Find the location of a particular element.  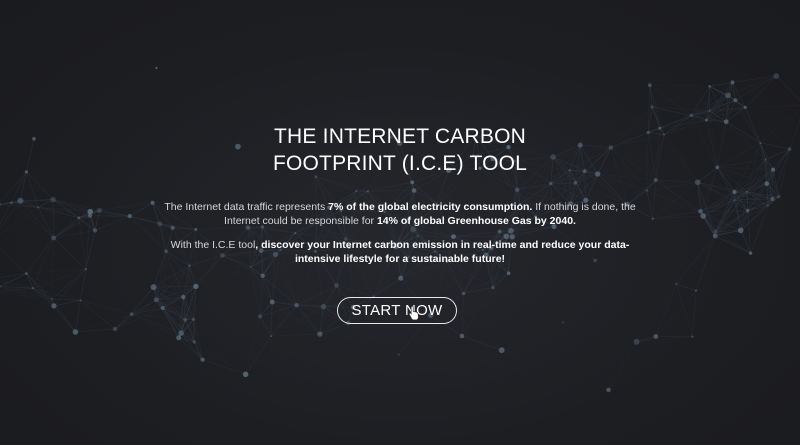

tool-text-a: With the I.C.E tool is located at coordinates (213, 245).